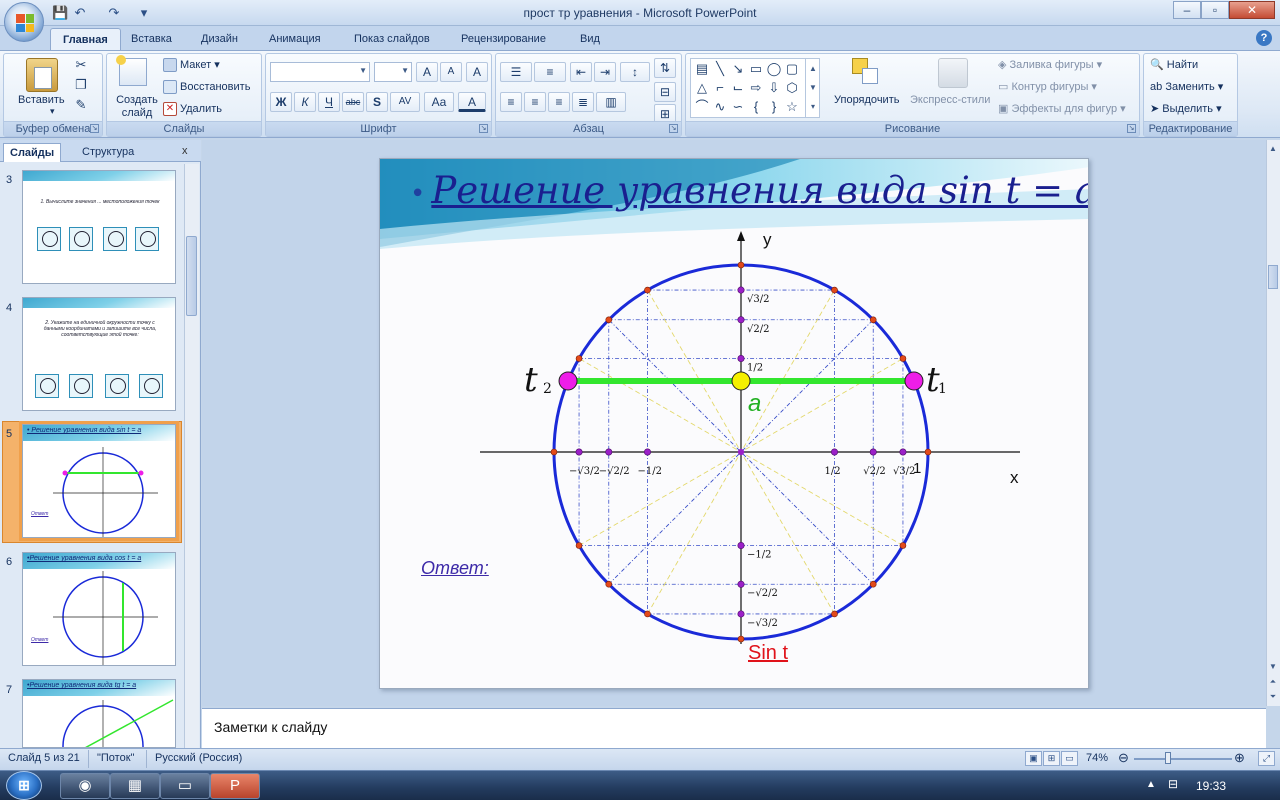 The image size is (1280, 800). I want to click on font-size-combo: ▼, so click(393, 72).